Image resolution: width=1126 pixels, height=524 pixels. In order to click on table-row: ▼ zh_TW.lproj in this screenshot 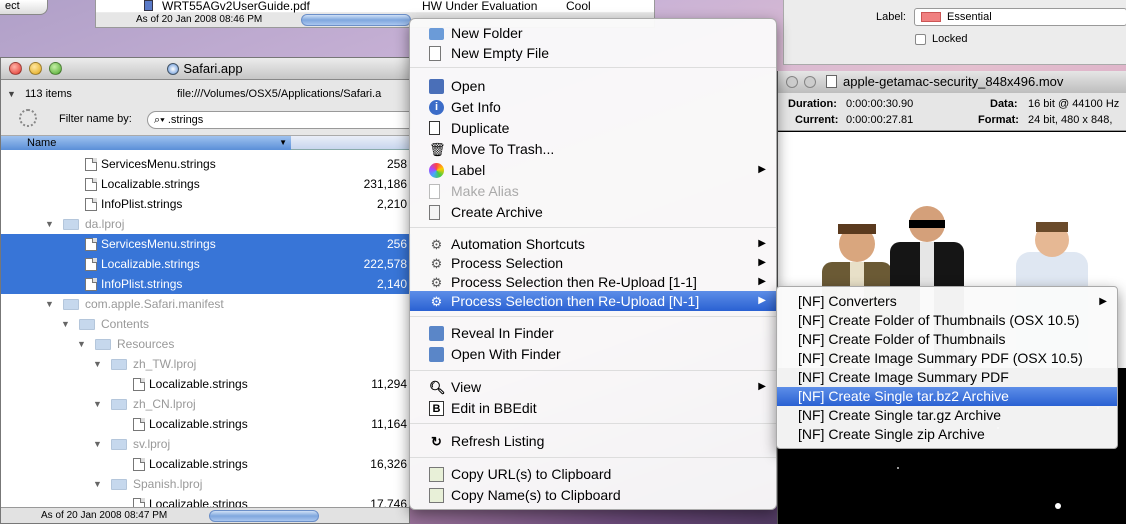, I will do `click(206, 364)`.